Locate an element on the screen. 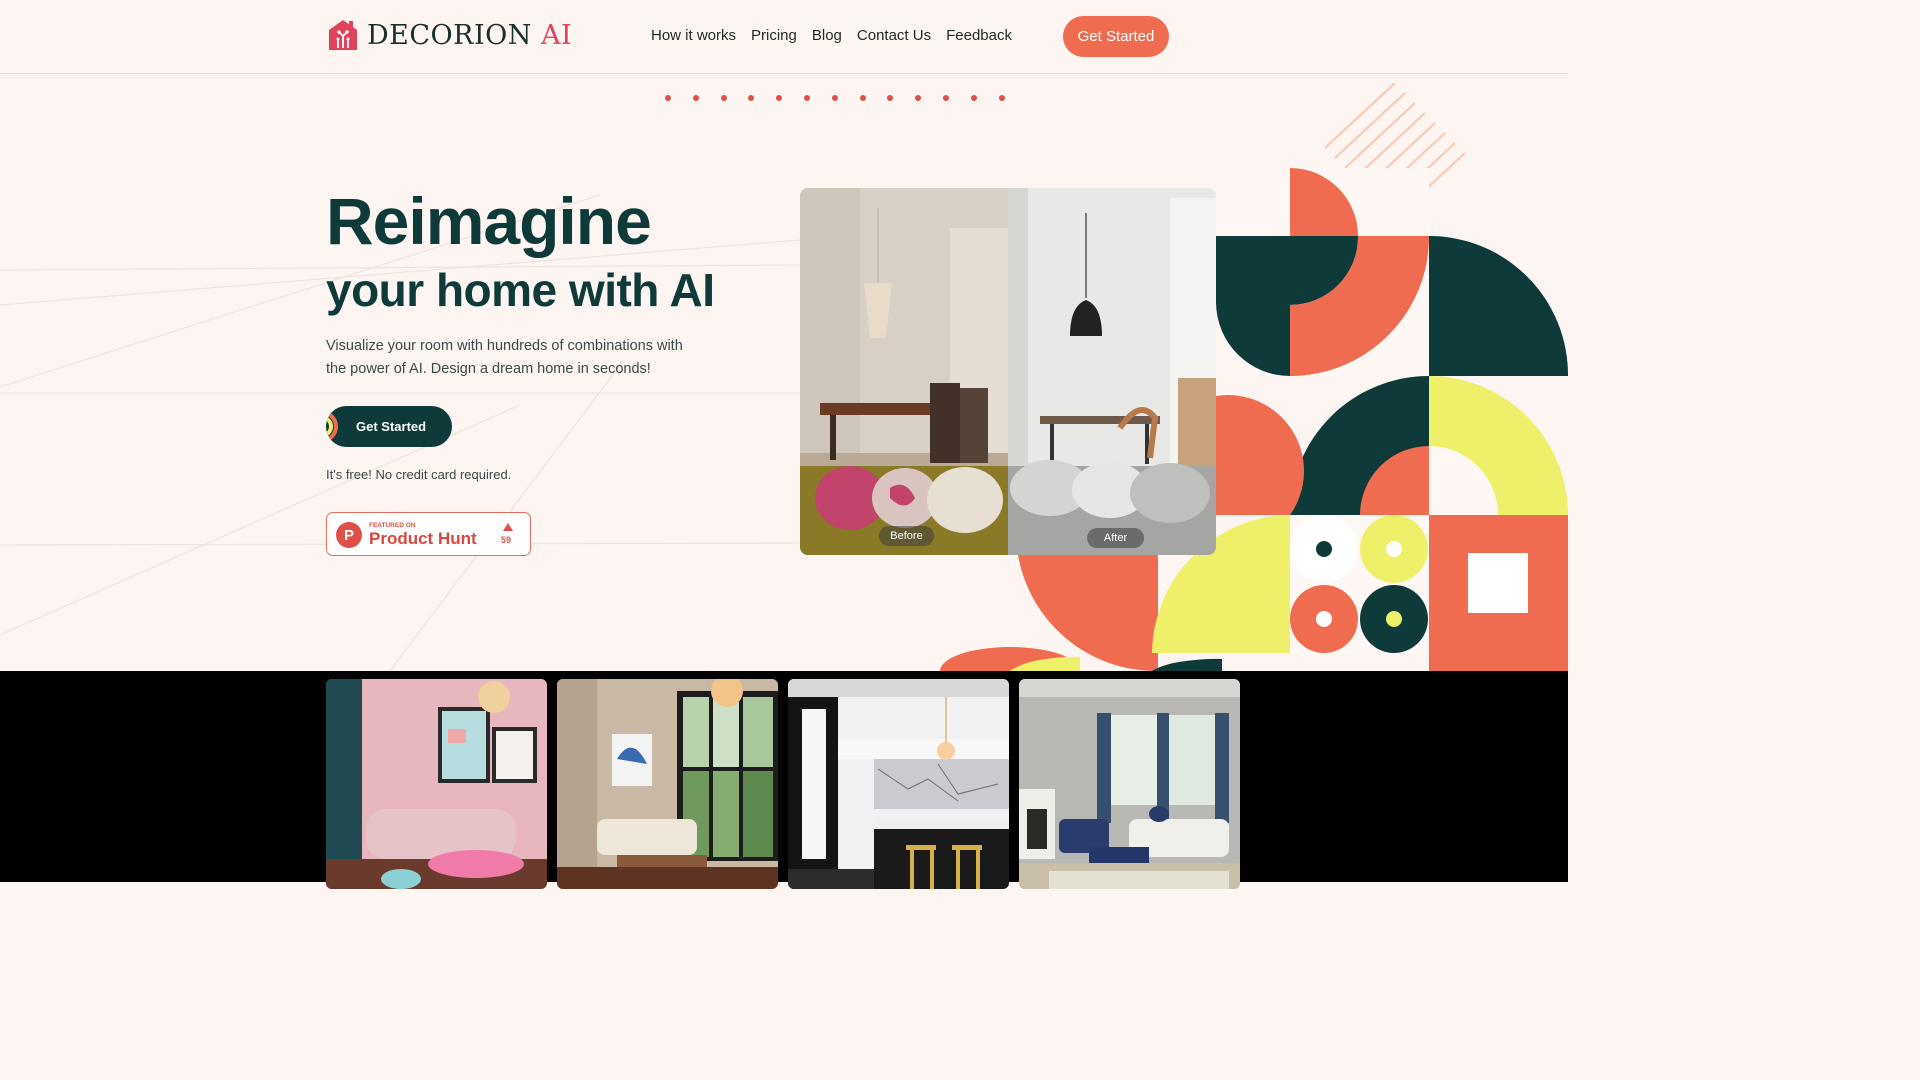 This screenshot has width=1920, height=1080. nav-contact-us: Contact Us is located at coordinates (894, 35).